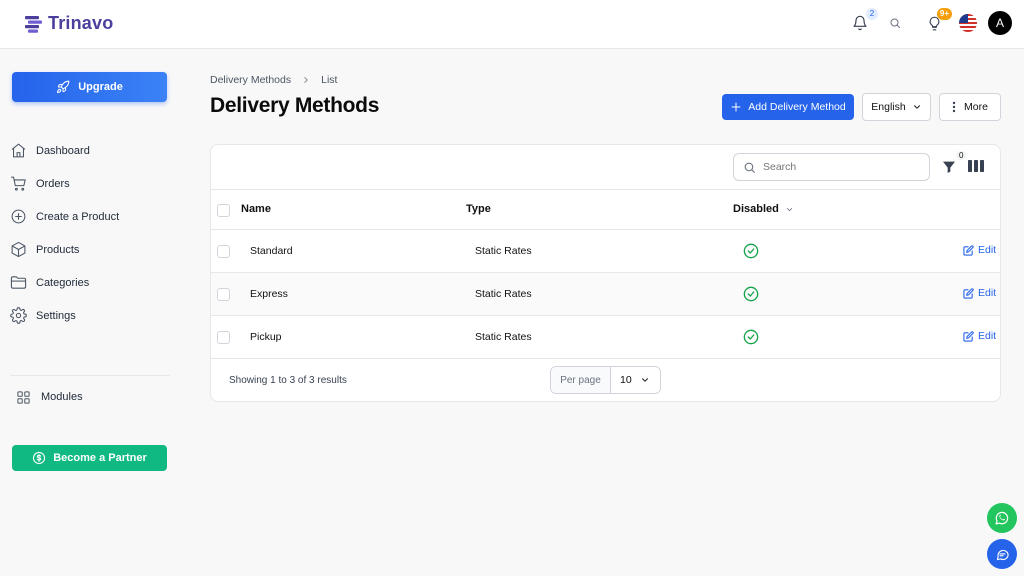  Describe the element at coordinates (90, 315) in the screenshot. I see `sidebar-item-settings: Settings` at that location.